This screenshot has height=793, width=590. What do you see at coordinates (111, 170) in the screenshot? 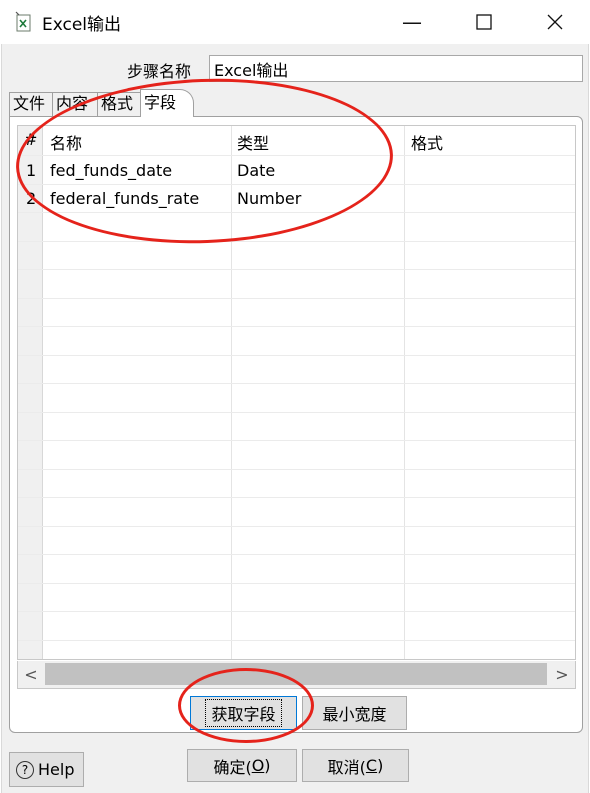
I see `field-name-cell: fed_funds_date` at bounding box center [111, 170].